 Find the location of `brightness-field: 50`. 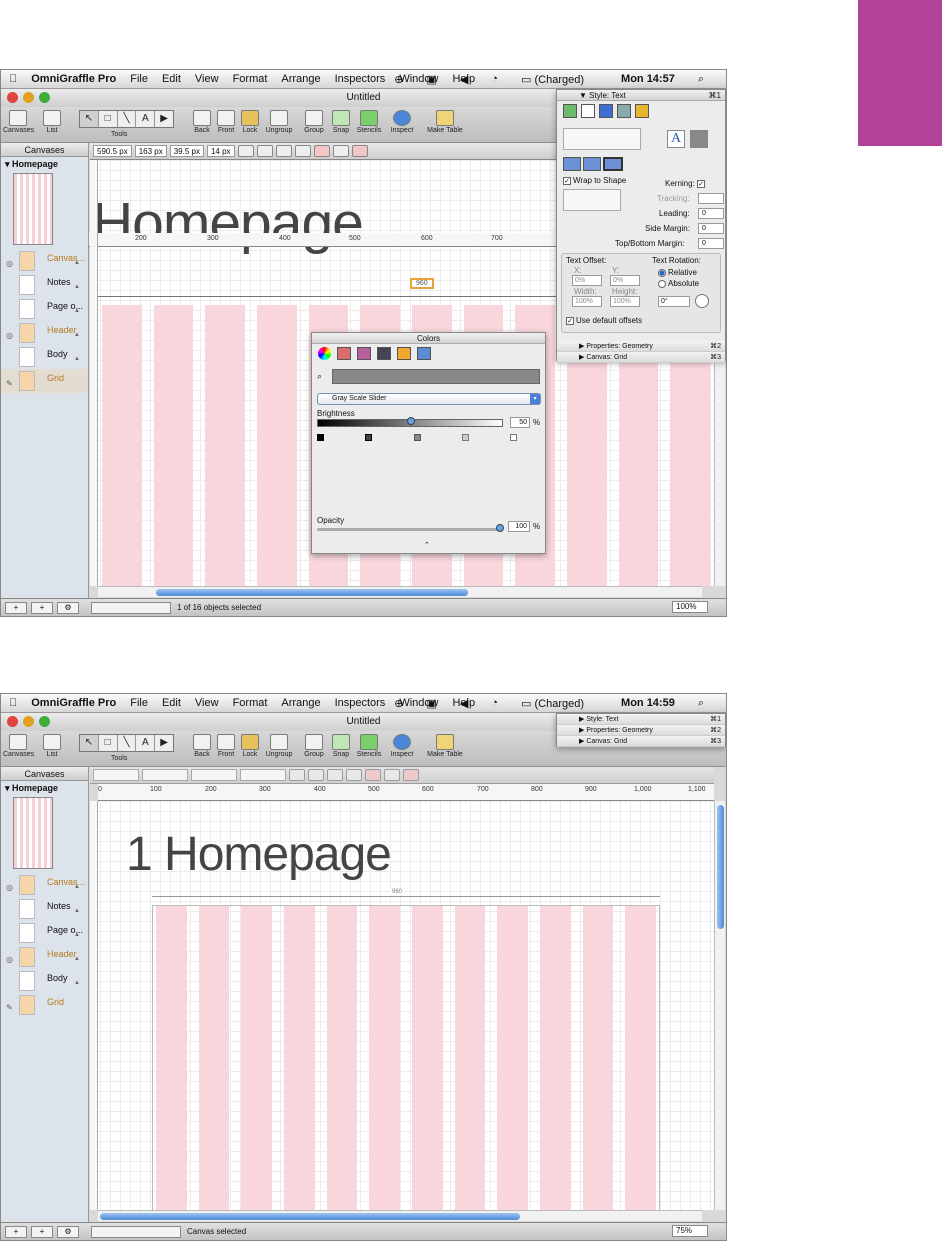

brightness-field: 50 is located at coordinates (520, 422).